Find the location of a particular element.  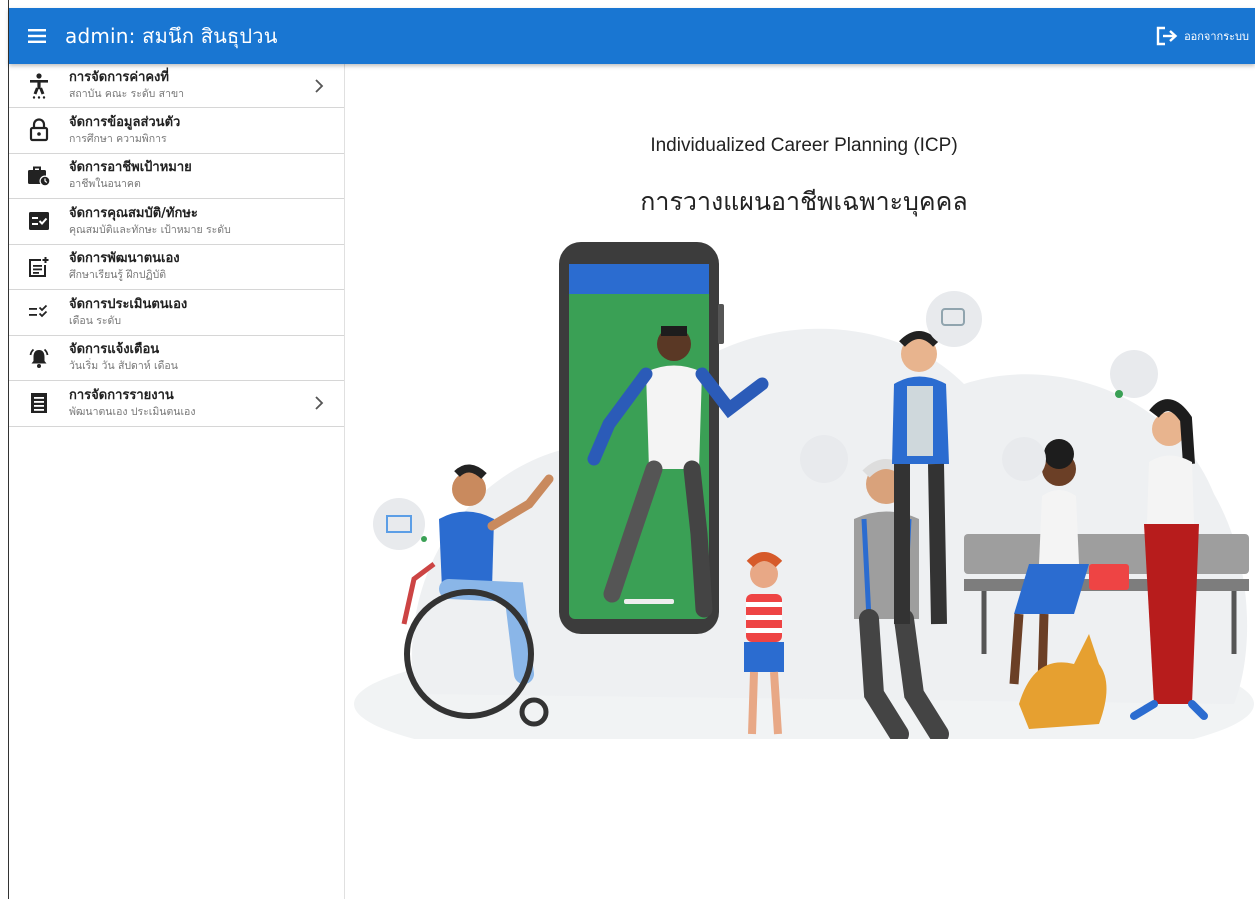

window-edge is located at coordinates (4, 449).